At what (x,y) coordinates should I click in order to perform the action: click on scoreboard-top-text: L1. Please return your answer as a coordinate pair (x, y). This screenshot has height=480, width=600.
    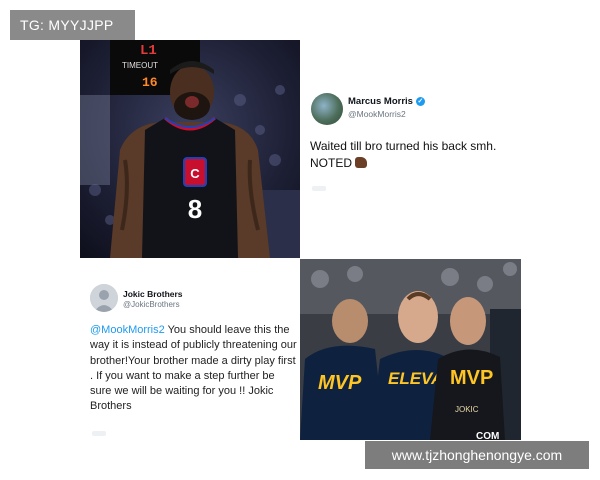
    Looking at the image, I should click on (148, 51).